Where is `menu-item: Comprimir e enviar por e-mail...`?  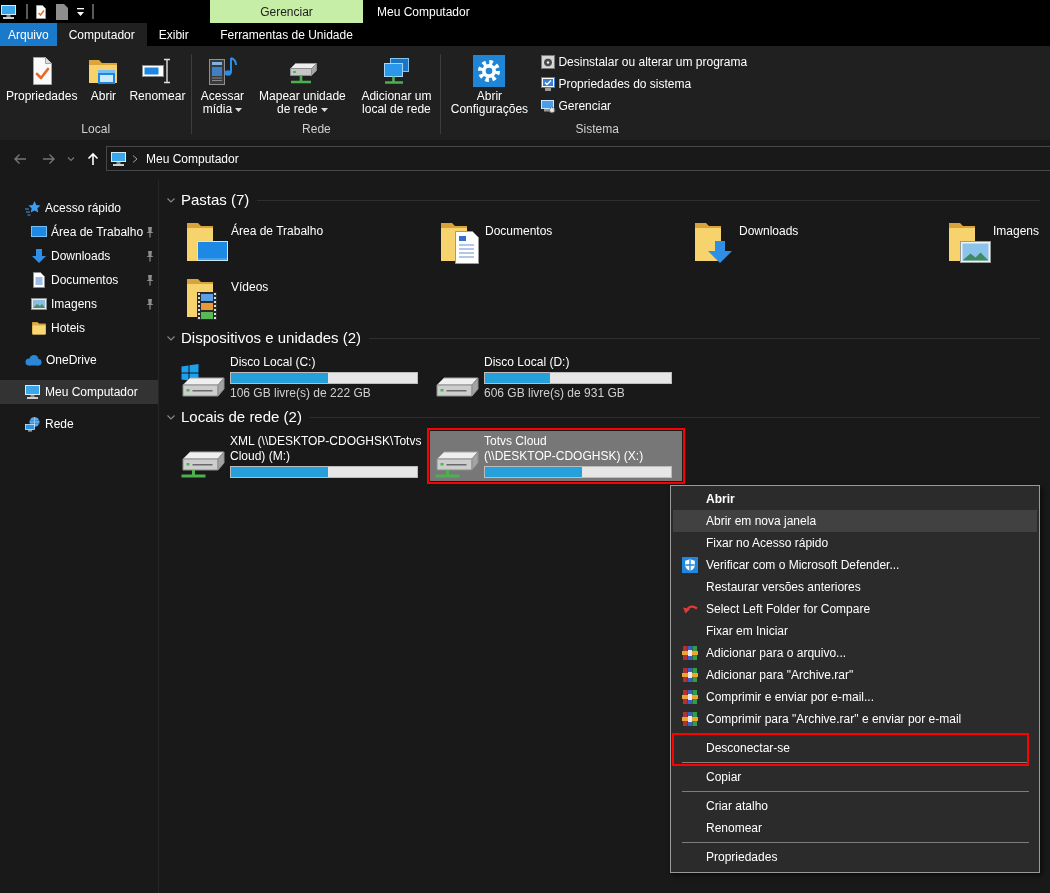 menu-item: Comprimir e enviar por e-mail... is located at coordinates (855, 697).